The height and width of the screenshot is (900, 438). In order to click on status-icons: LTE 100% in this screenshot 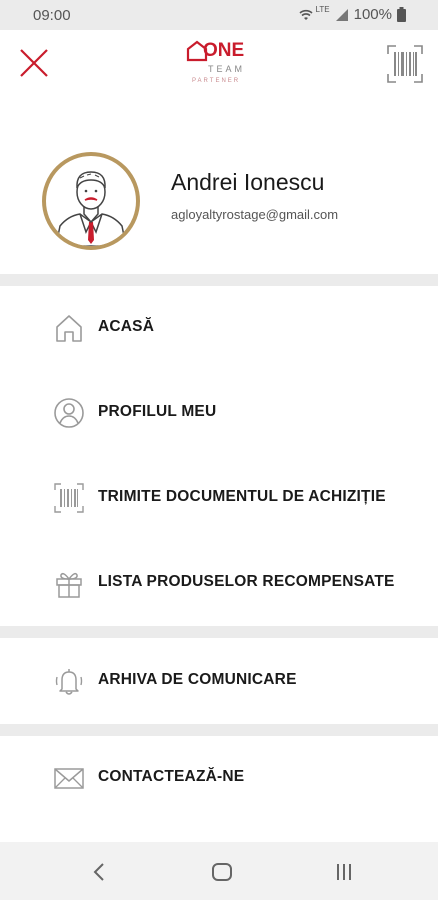, I will do `click(352, 14)`.